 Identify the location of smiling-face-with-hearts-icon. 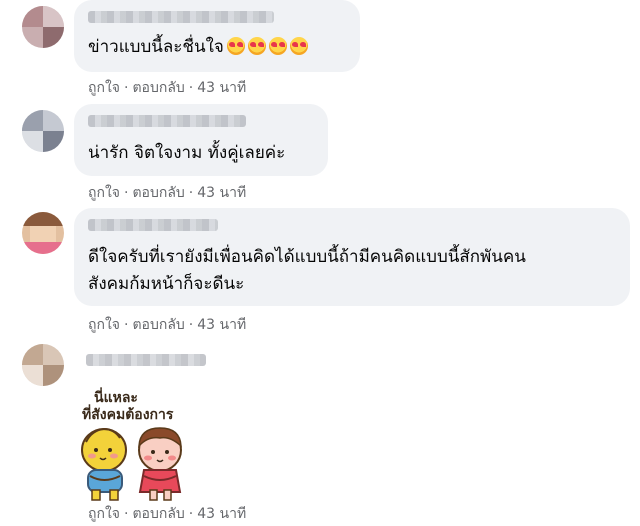
(266, 47).